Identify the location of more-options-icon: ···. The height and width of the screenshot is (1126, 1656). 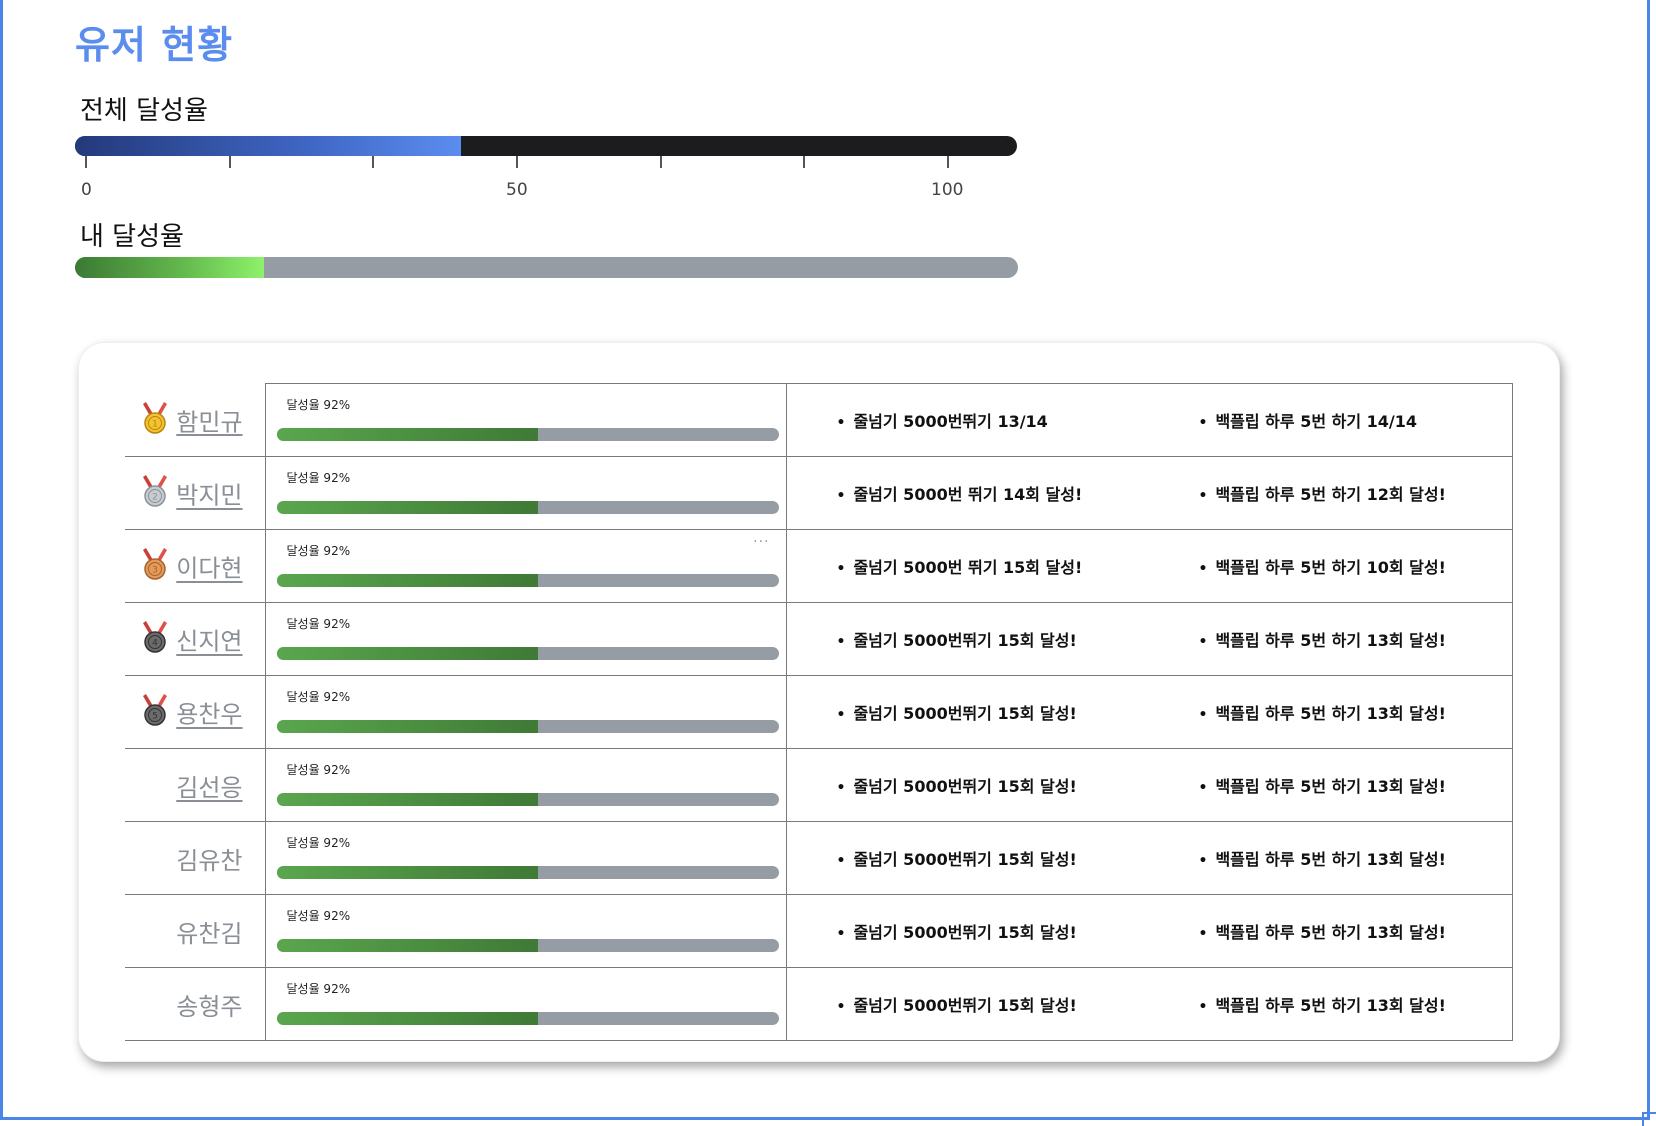
(761, 542).